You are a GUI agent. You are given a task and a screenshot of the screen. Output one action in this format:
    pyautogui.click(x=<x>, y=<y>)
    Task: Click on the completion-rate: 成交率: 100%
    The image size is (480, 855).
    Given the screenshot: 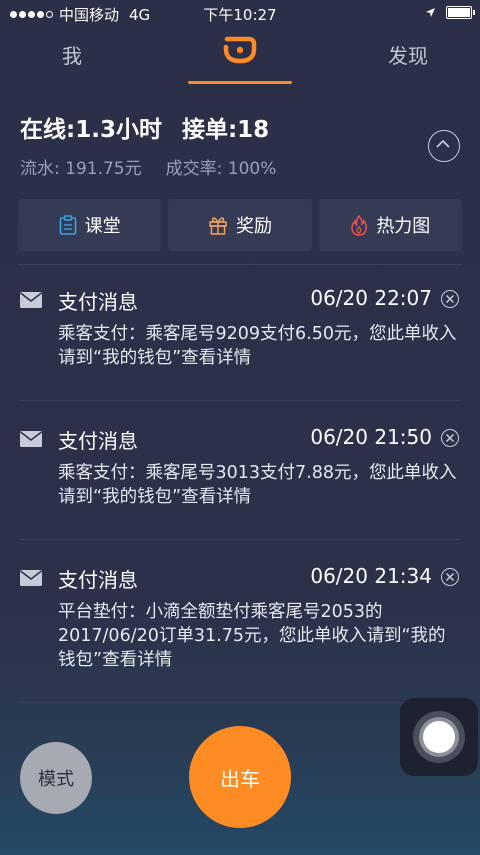 What is the action you would take?
    pyautogui.click(x=221, y=169)
    